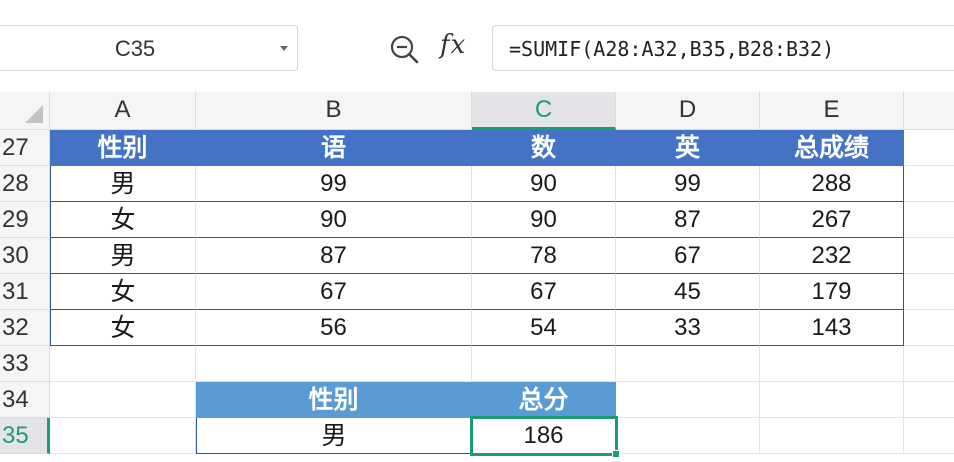 The height and width of the screenshot is (462, 954). Describe the element at coordinates (544, 436) in the screenshot. I see `summary-total-value: 186` at that location.